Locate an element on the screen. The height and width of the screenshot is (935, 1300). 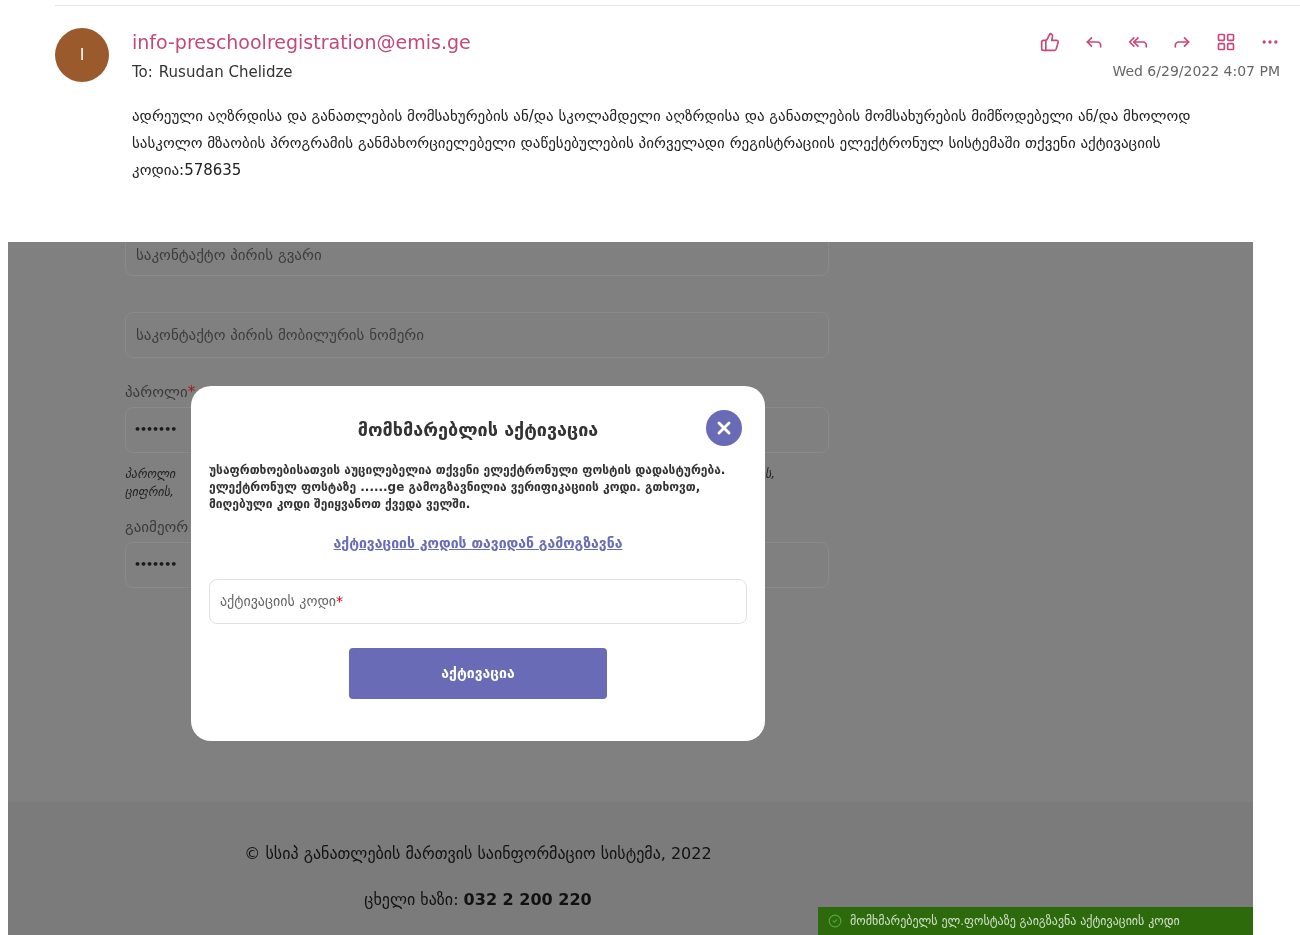
email-body: ადრეული აღზრდისა და განათლების მომსახურების ან/და სკოლამდელი აღზრდისა და განათლების მომსახურების მიმწოდებელი ან/და მხოლოდ სასკოლო მზაობის პროგრამის განმახორციელებელი დაწესებულების პირველადი რეგისტრაციის ელექტრონულ სისტემაში თქვენი აქტივაციის კოდია:578635 is located at coordinates (662, 143).